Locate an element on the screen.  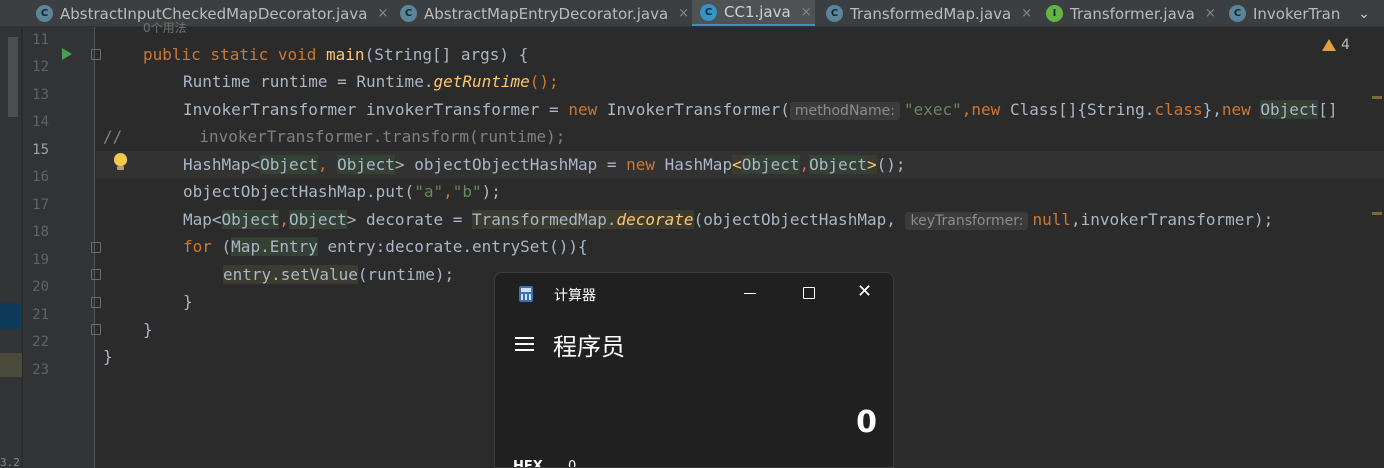
tab-label: InvokerTran is located at coordinates (1297, 13).